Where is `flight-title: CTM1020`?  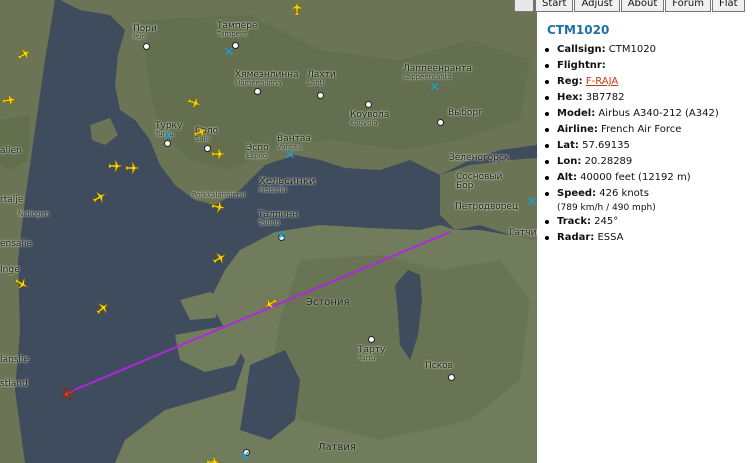
flight-title: CTM1020 is located at coordinates (578, 30).